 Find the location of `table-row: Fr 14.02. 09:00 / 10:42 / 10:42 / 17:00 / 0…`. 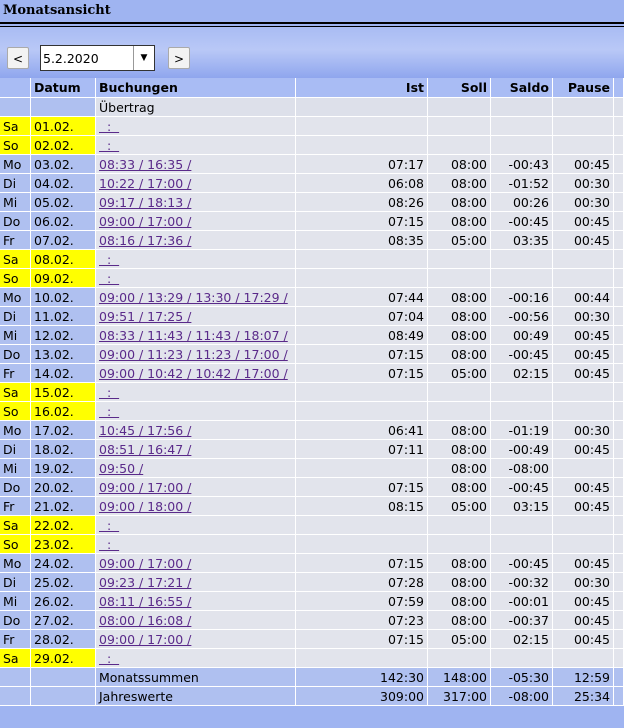

table-row: Fr 14.02. 09:00 / 10:42 / 10:42 / 17:00 / 0… is located at coordinates (312, 373).